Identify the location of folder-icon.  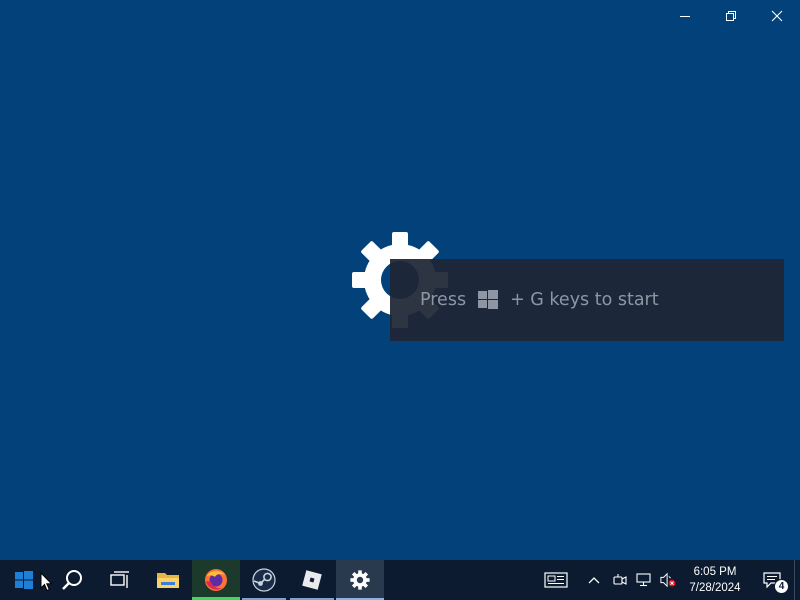
(168, 580).